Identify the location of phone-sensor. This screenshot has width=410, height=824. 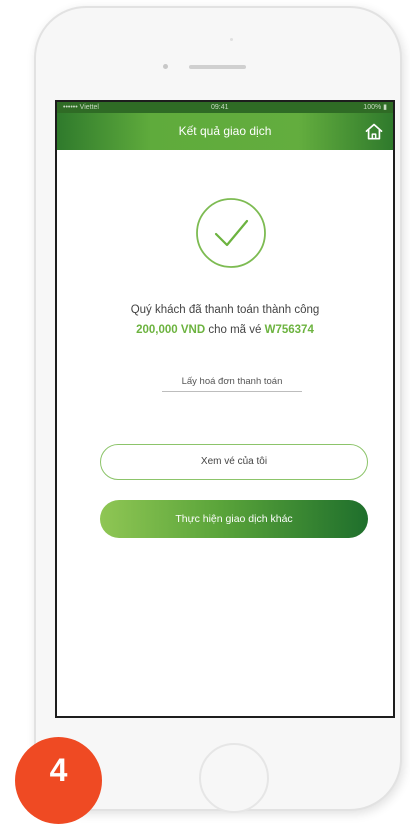
(231, 39).